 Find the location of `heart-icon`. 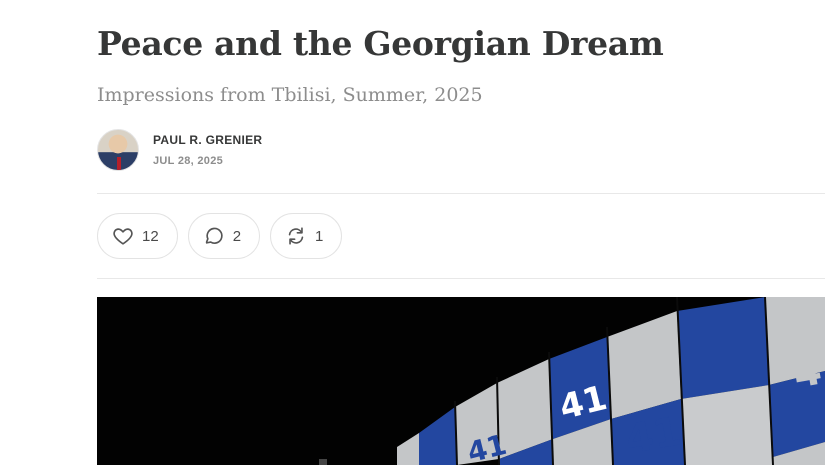

heart-icon is located at coordinates (123, 236).